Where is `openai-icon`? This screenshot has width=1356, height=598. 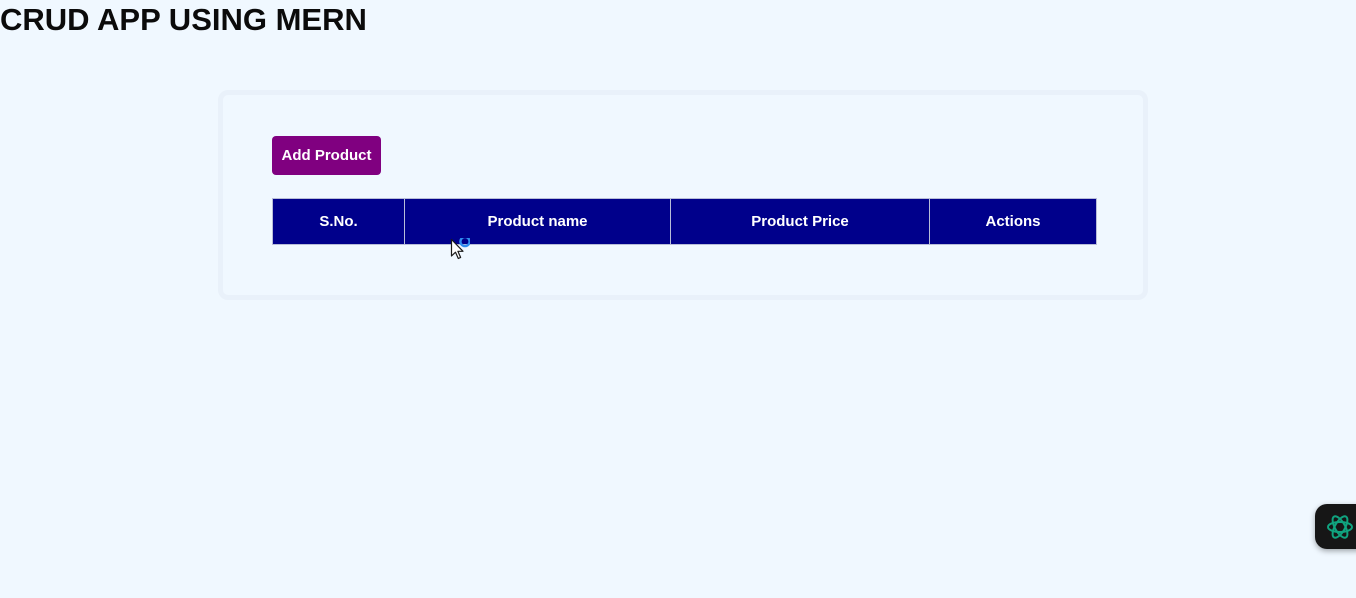 openai-icon is located at coordinates (1340, 526).